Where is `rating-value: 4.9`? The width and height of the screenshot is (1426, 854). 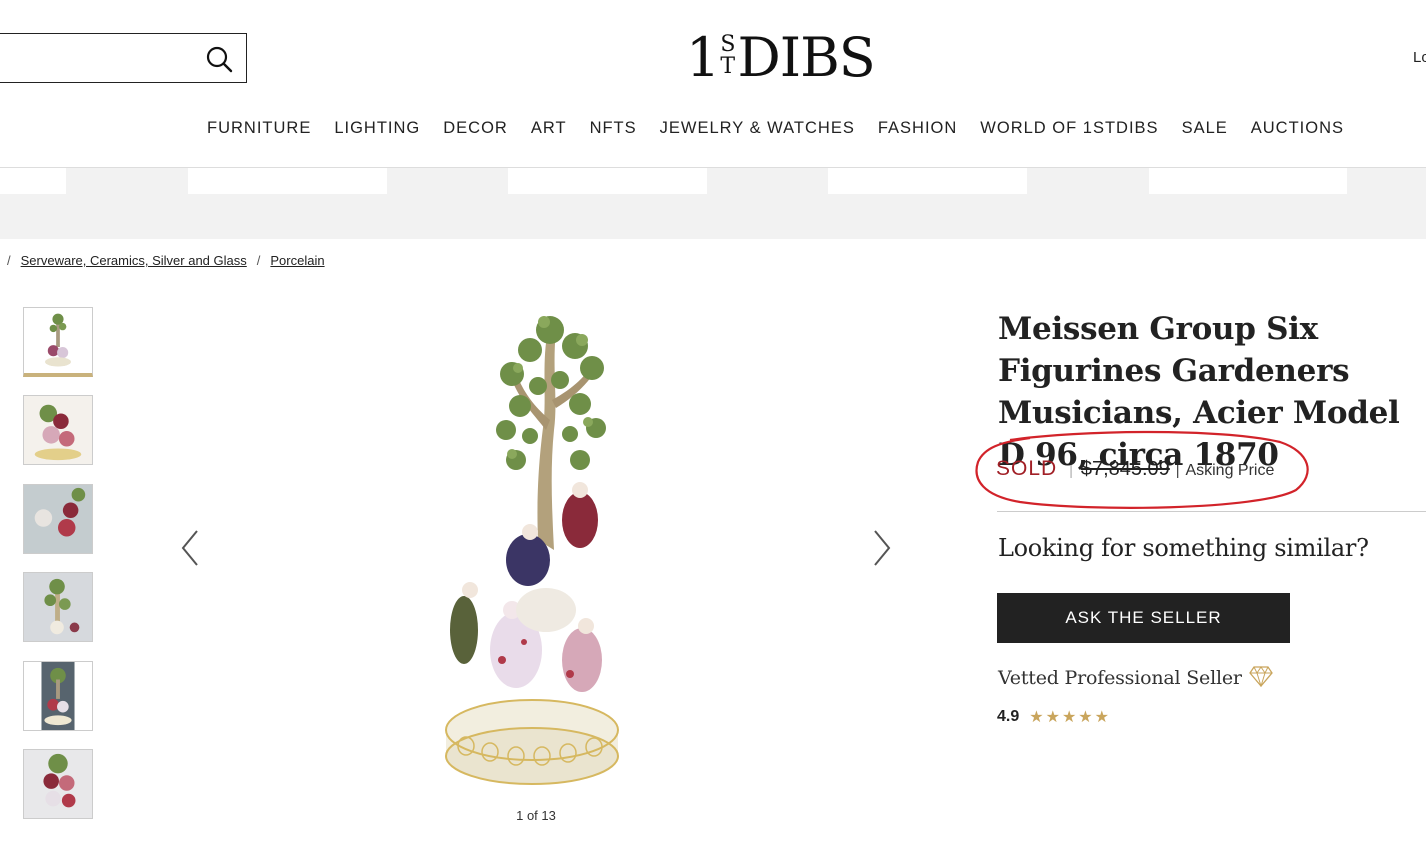
rating-value: 4.9 is located at coordinates (1008, 716).